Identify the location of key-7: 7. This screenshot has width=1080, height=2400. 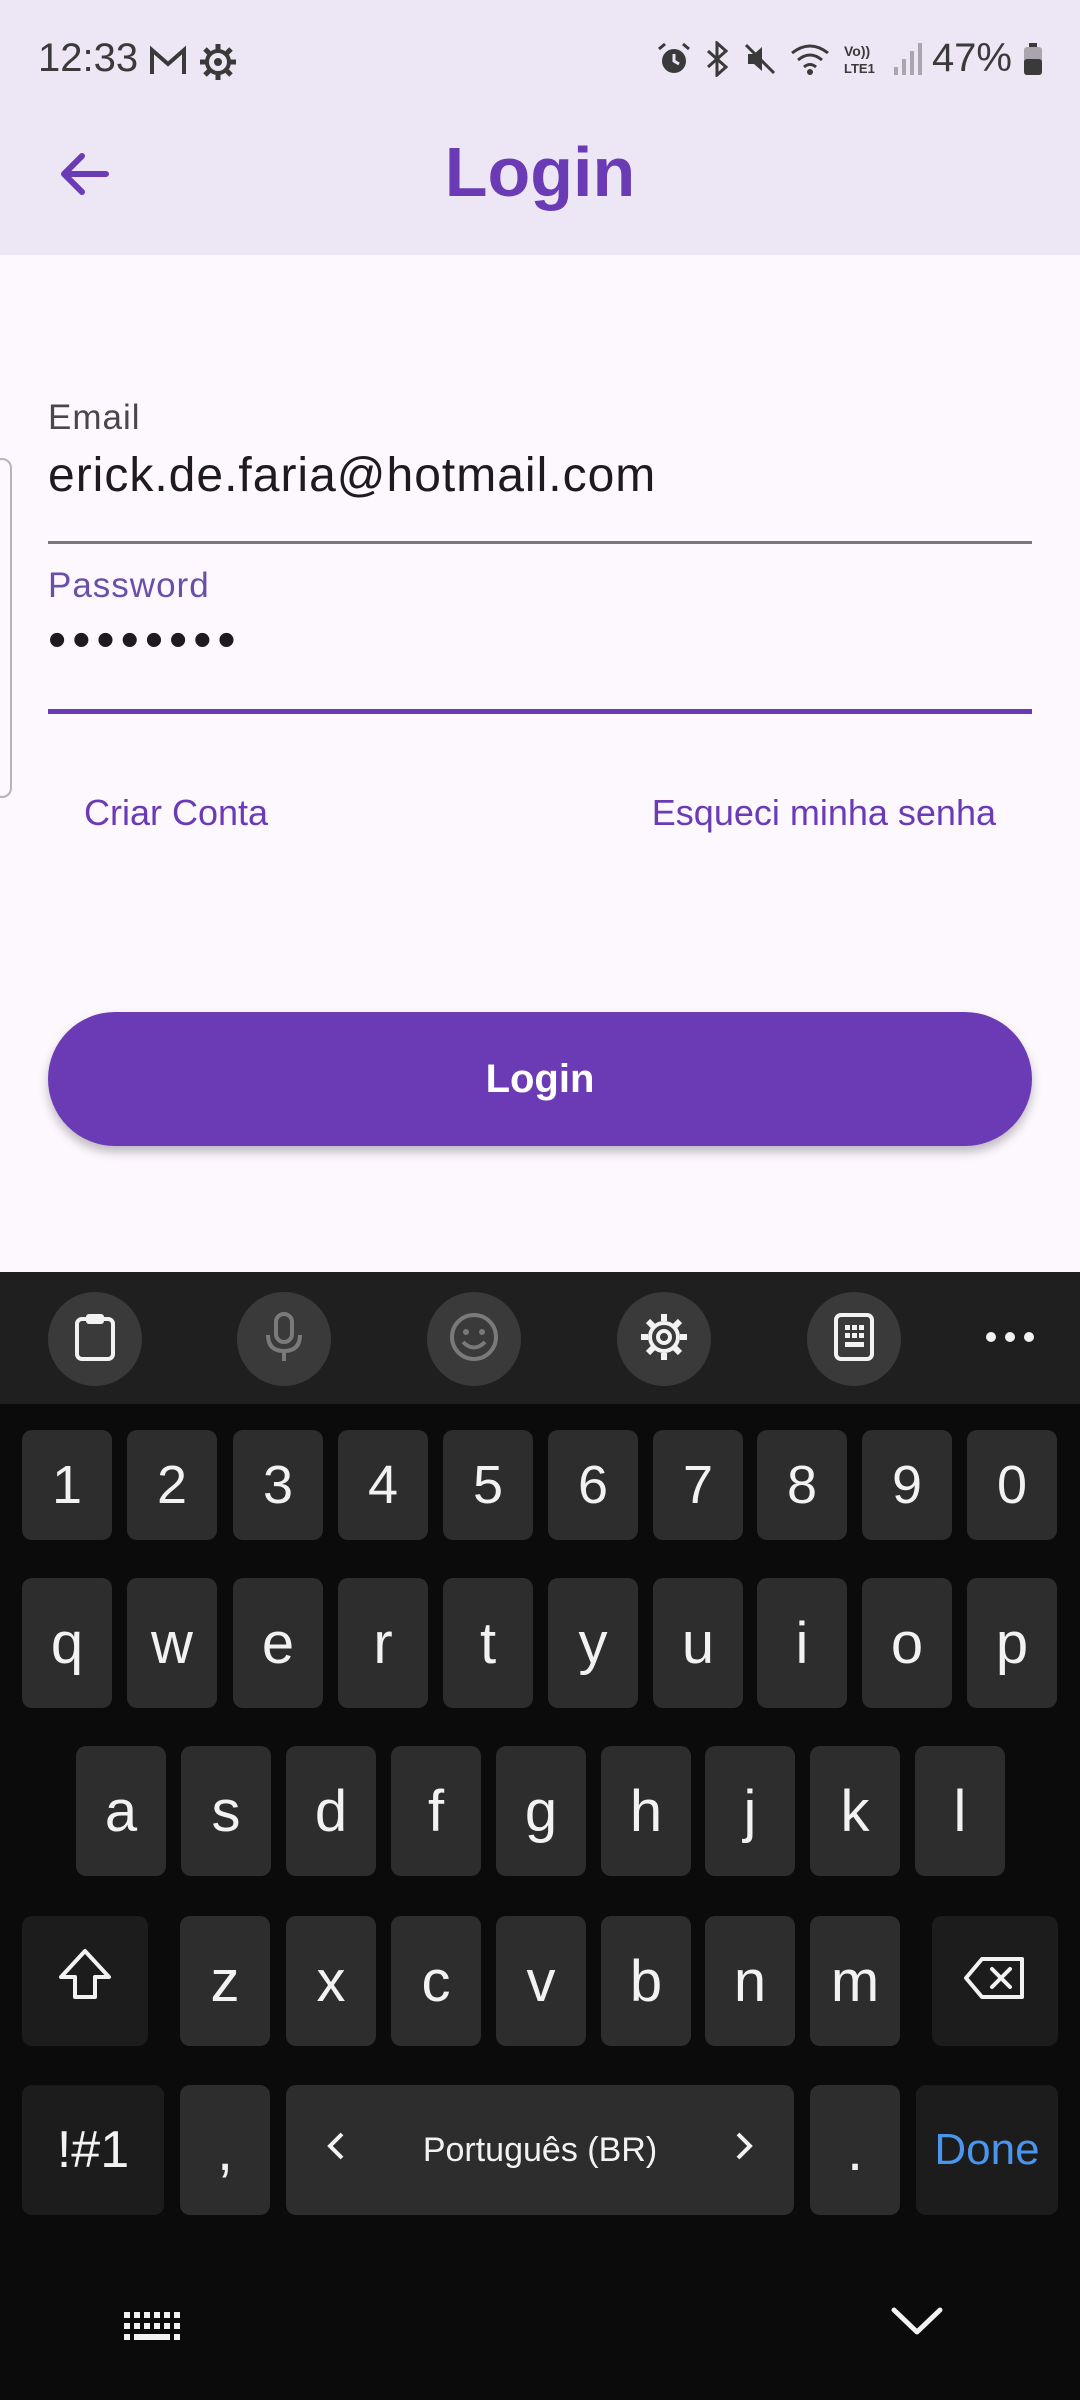
(698, 1485).